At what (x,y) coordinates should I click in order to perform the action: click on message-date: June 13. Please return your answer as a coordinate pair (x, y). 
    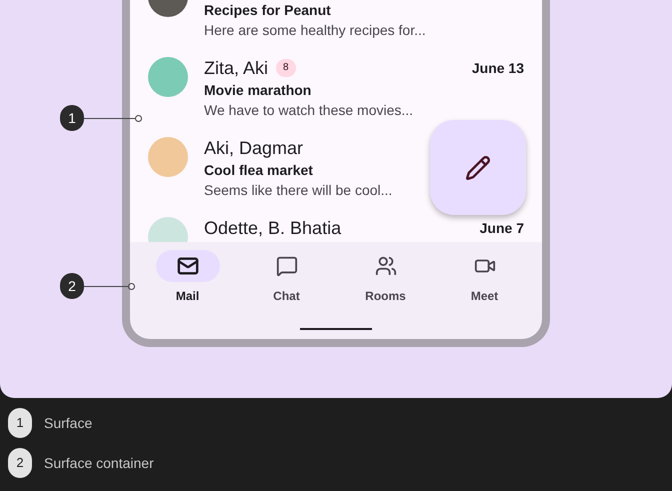
    Looking at the image, I should click on (498, 68).